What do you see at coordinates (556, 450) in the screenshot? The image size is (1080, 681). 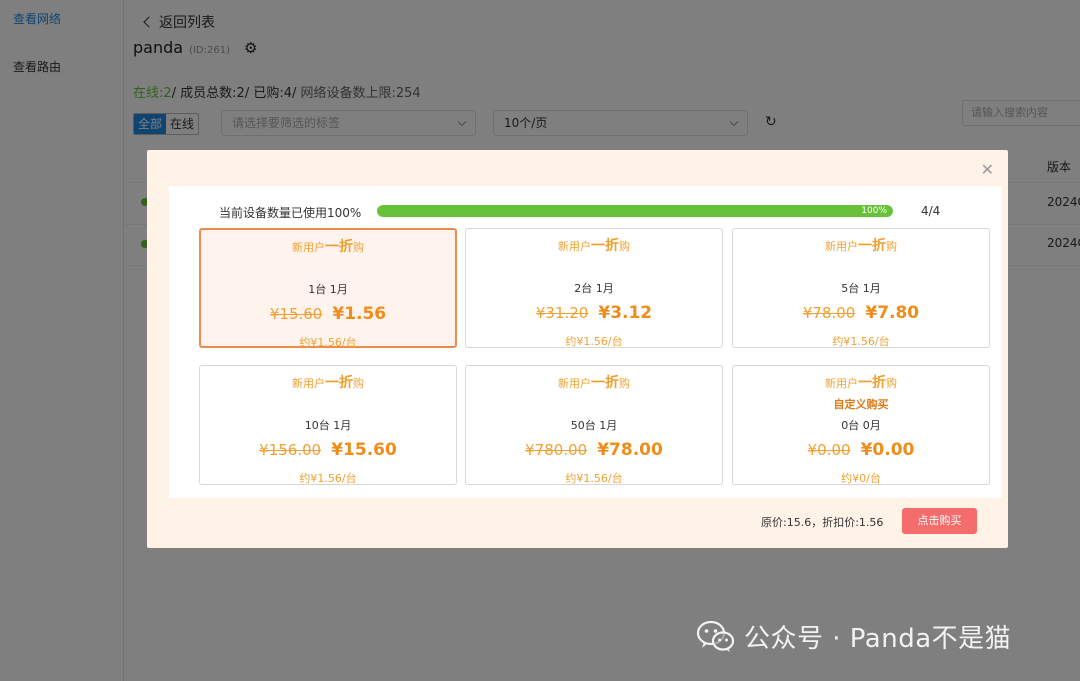 I see `original-price: ¥780.00` at bounding box center [556, 450].